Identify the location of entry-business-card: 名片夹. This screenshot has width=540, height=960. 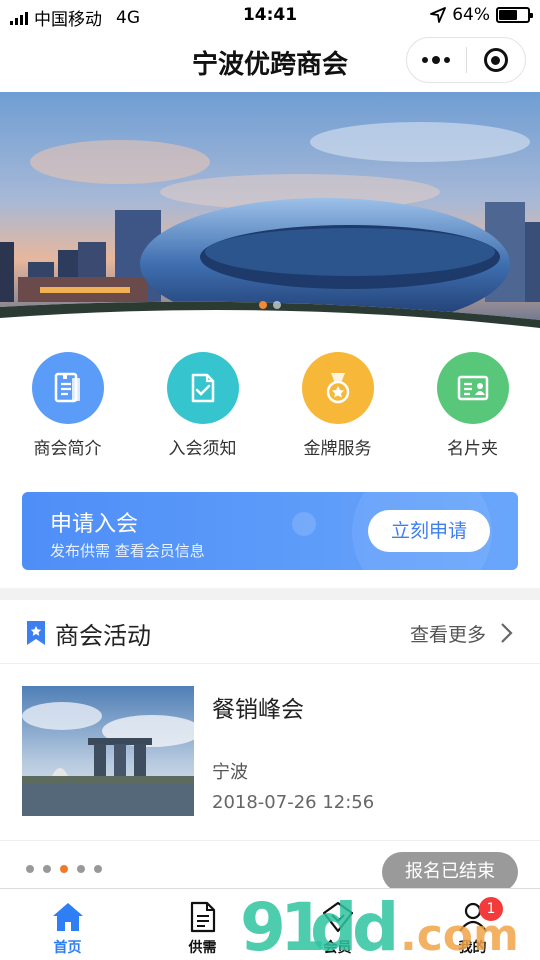
(472, 405).